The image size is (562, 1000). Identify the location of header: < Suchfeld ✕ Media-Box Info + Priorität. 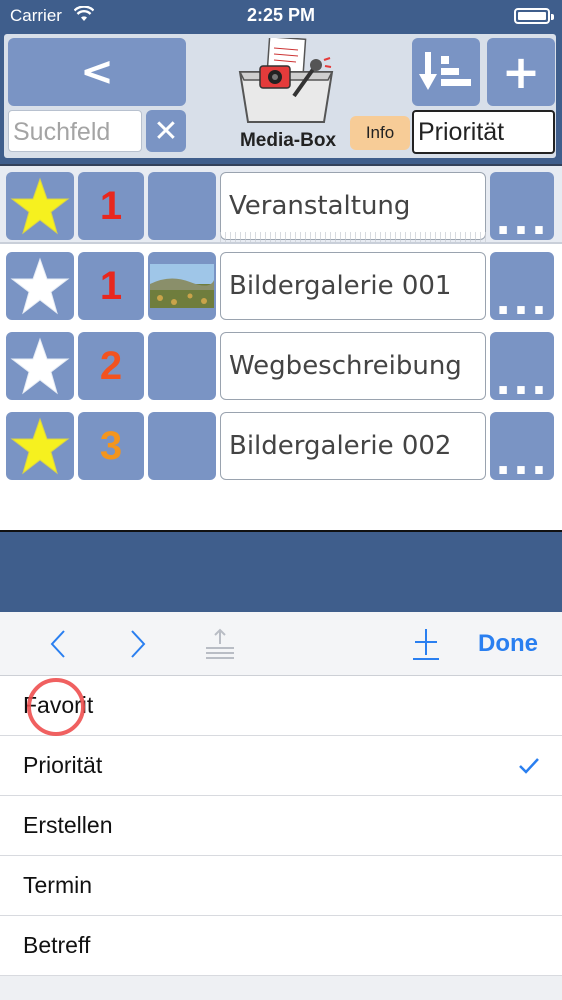
(281, 98).